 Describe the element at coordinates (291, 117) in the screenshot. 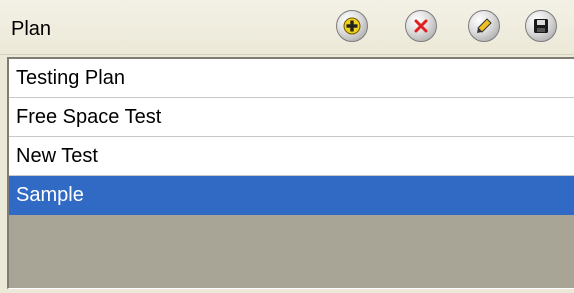

I see `list-item: Free Space Test` at that location.